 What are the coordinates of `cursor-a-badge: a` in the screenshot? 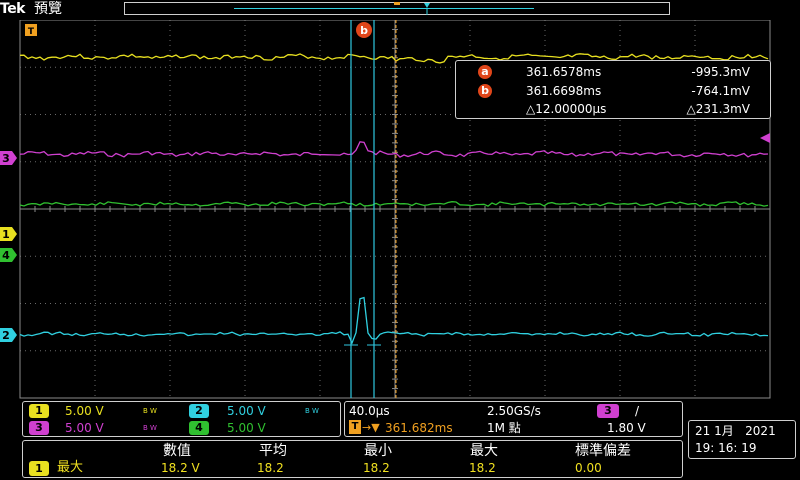 It's located at (485, 72).